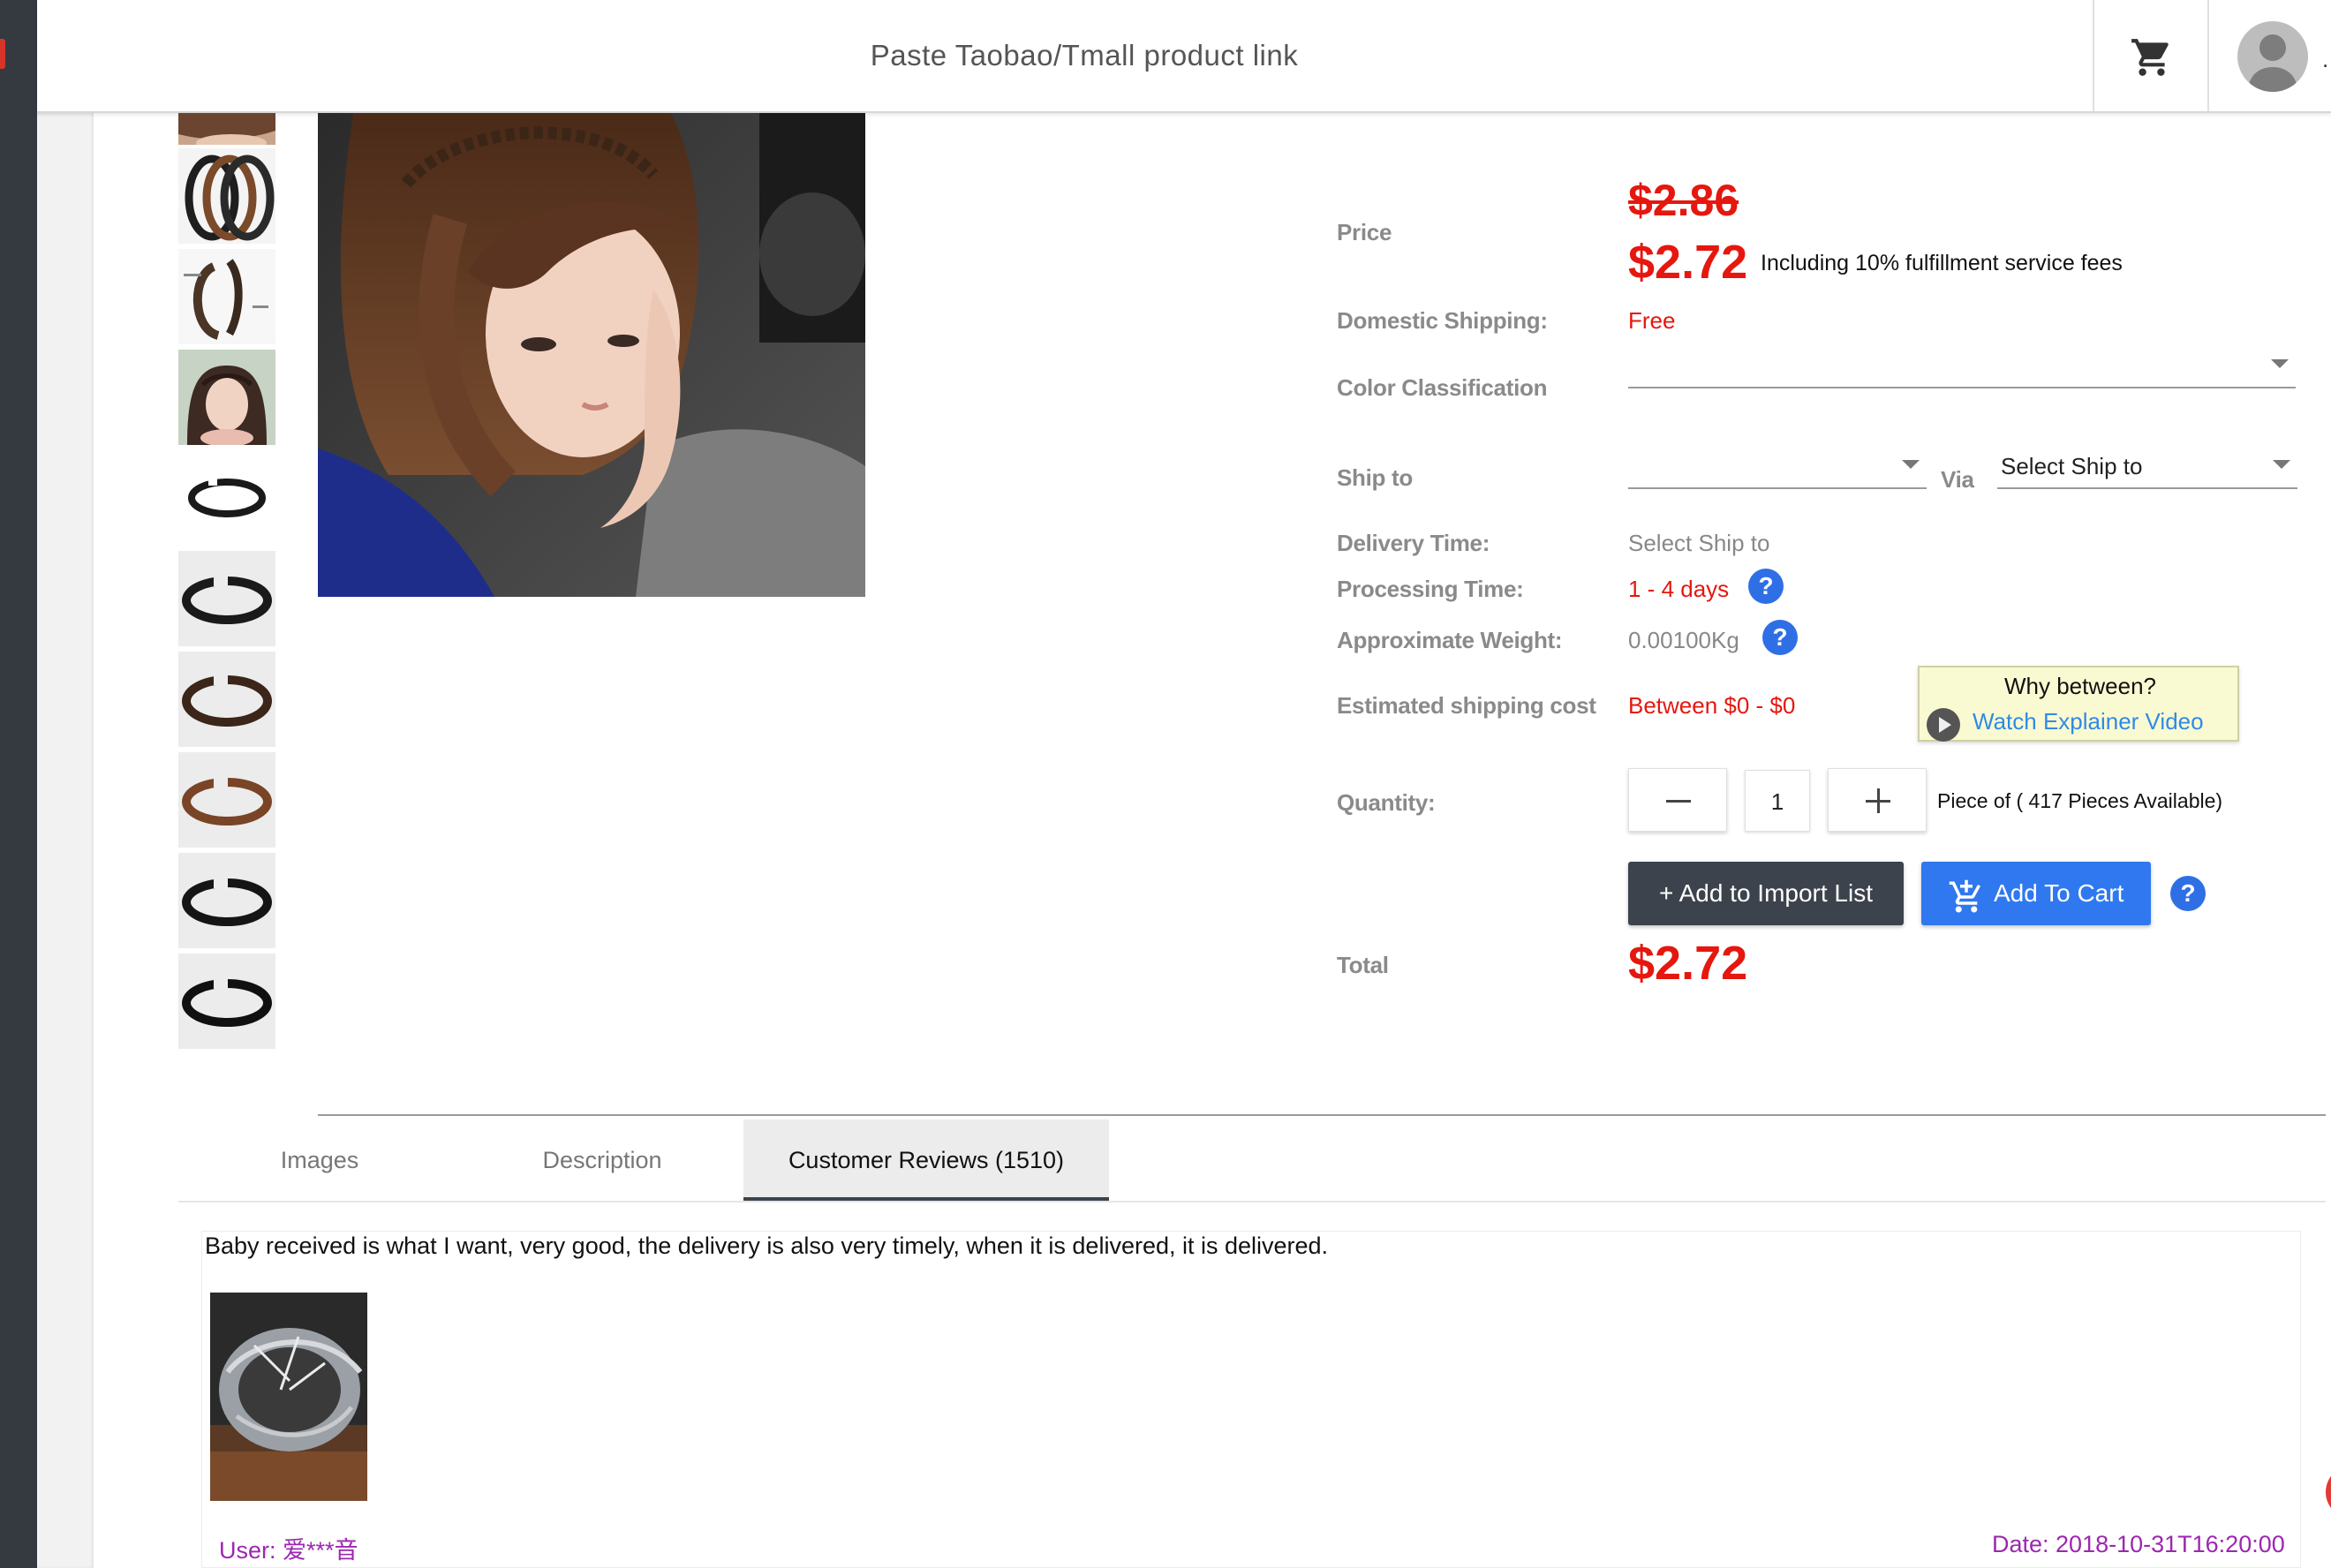 Image resolution: width=2331 pixels, height=1568 pixels. Describe the element at coordinates (2089, 721) in the screenshot. I see `watch-explainer-video-link: Watch Explainer Video` at that location.